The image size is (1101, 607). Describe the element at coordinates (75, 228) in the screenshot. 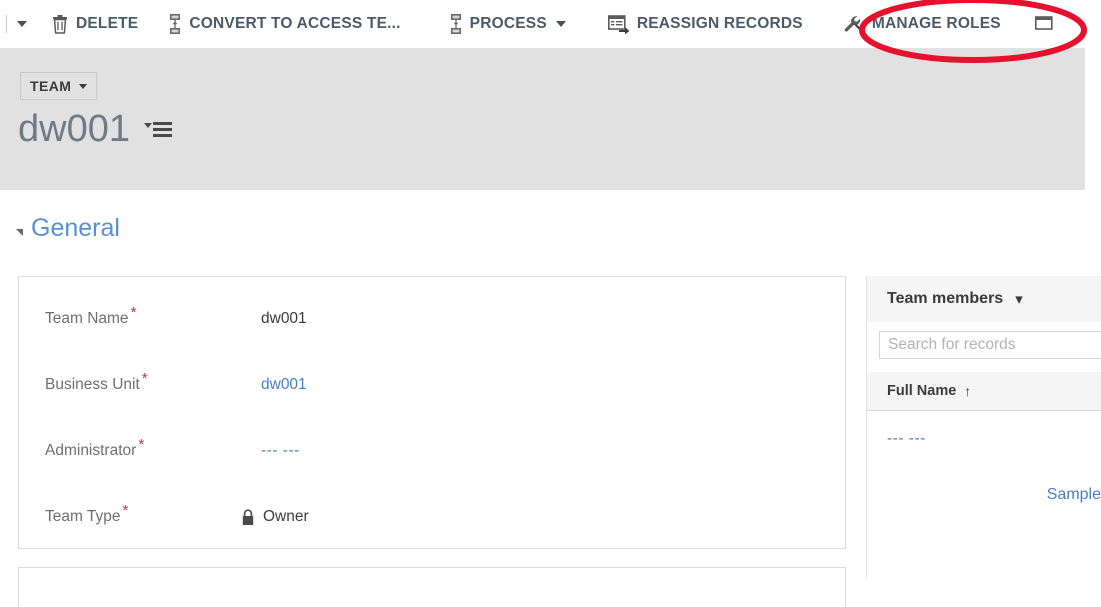

I see `section-title: General` at that location.